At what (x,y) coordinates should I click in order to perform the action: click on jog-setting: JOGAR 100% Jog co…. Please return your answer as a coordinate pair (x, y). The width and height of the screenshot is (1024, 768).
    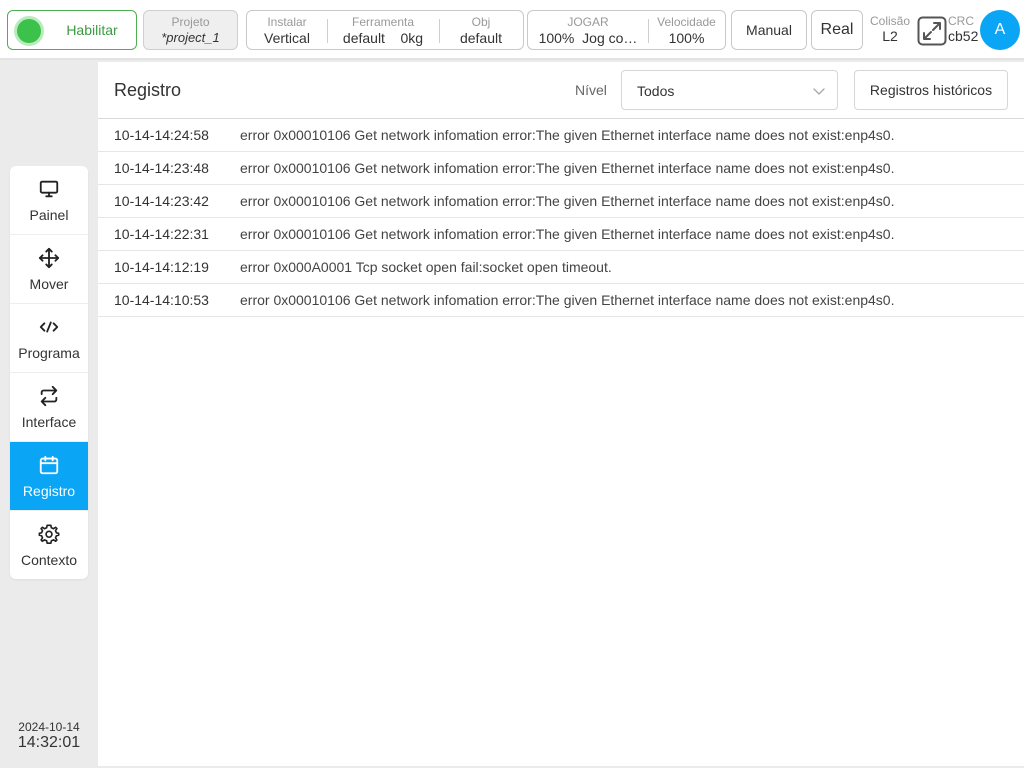
    Looking at the image, I should click on (588, 30).